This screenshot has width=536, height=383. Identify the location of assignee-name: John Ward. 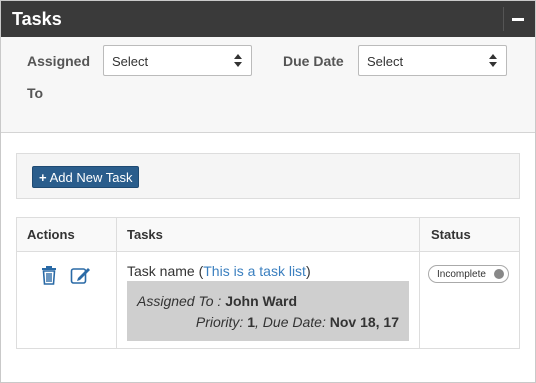
(261, 301).